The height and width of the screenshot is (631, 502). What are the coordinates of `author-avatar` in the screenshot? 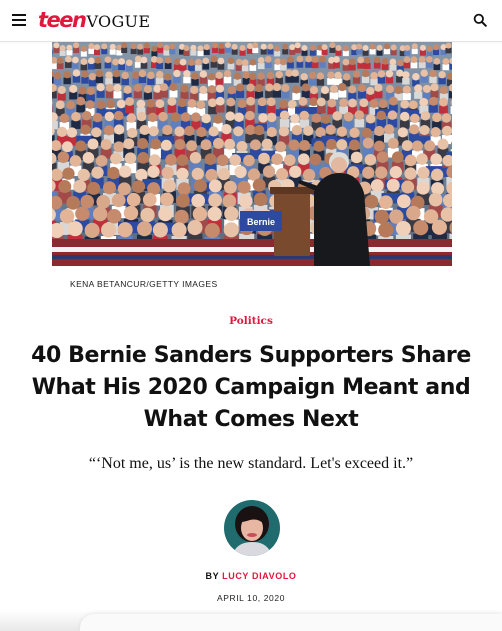 It's located at (252, 528).